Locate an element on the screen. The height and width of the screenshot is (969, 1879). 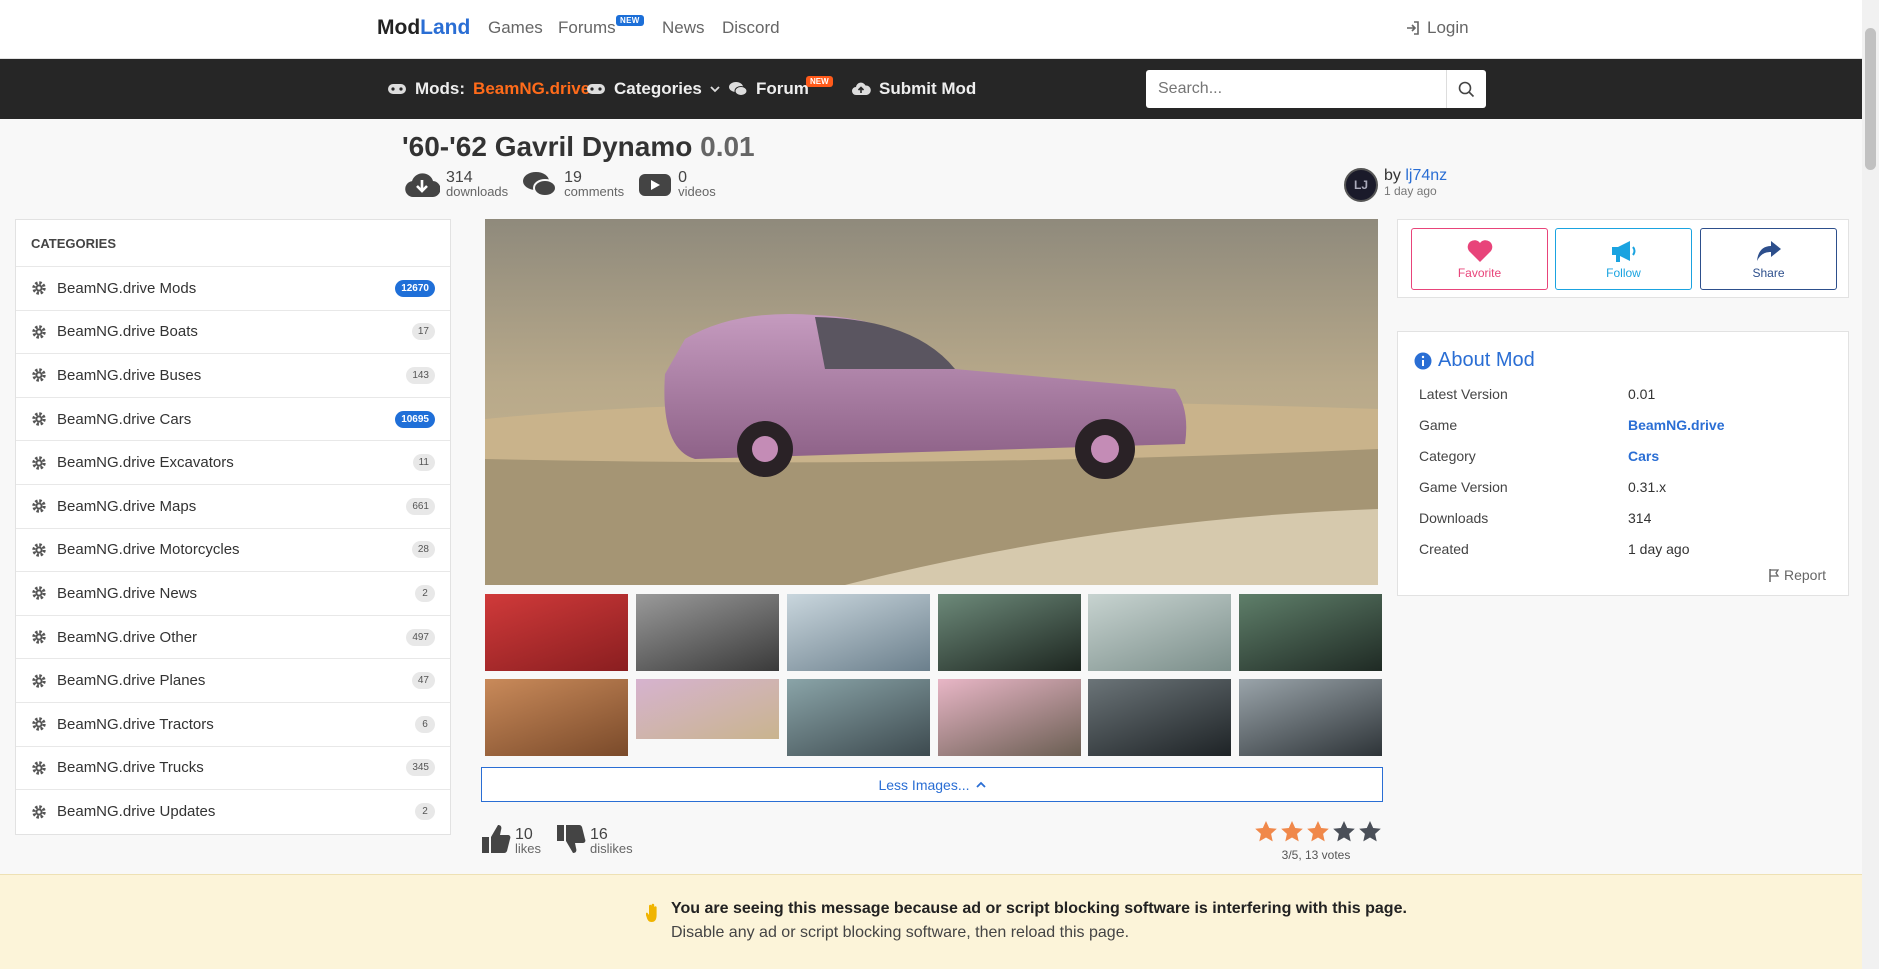
nav-discord: Discord is located at coordinates (751, 28).